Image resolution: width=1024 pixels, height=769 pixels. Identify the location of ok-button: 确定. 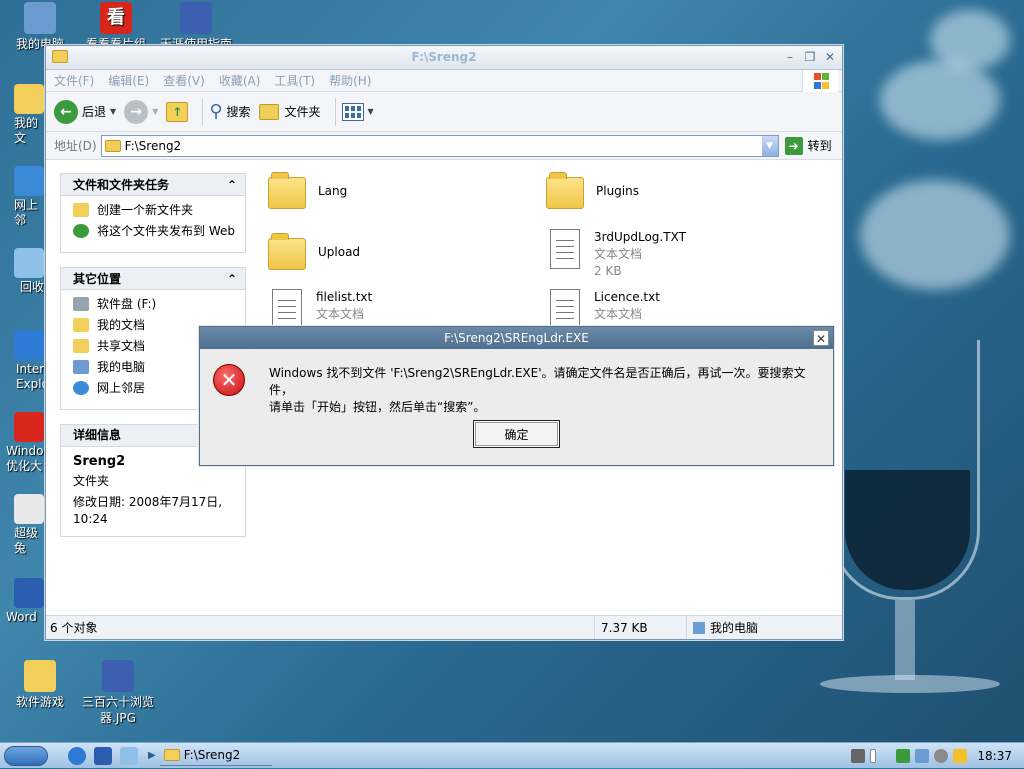
(516, 434).